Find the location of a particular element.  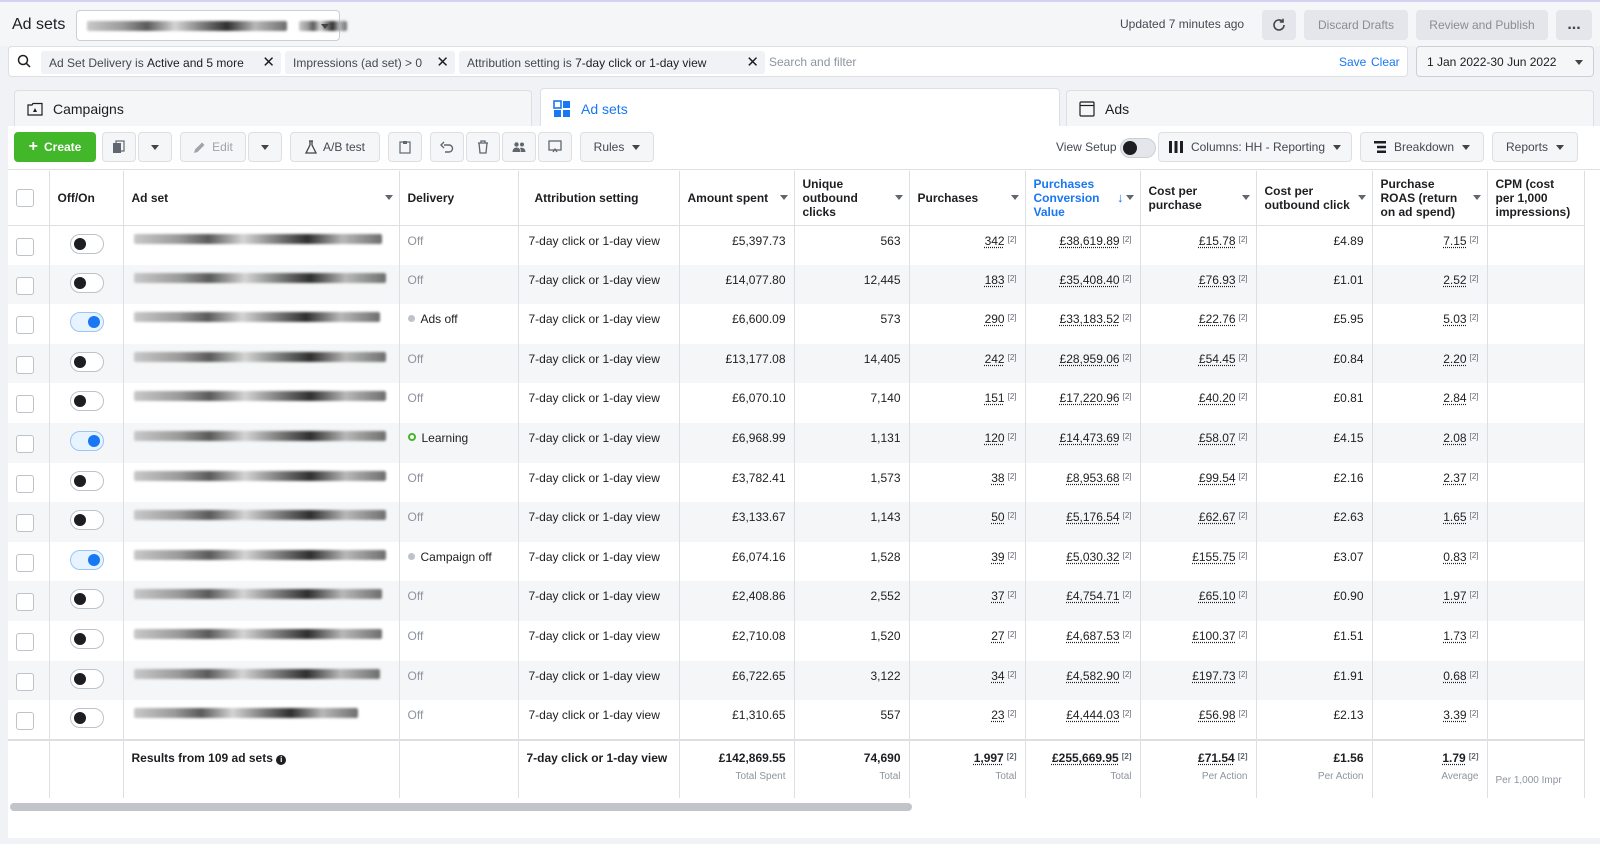

create-button: + Create is located at coordinates (55, 147).